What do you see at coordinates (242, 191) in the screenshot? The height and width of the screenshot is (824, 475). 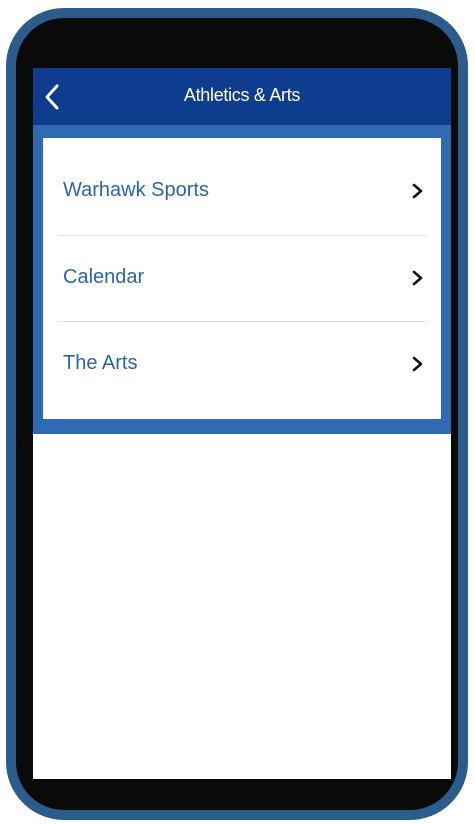 I see `menu-item-warhawk-sports: Warhawk Sports` at bounding box center [242, 191].